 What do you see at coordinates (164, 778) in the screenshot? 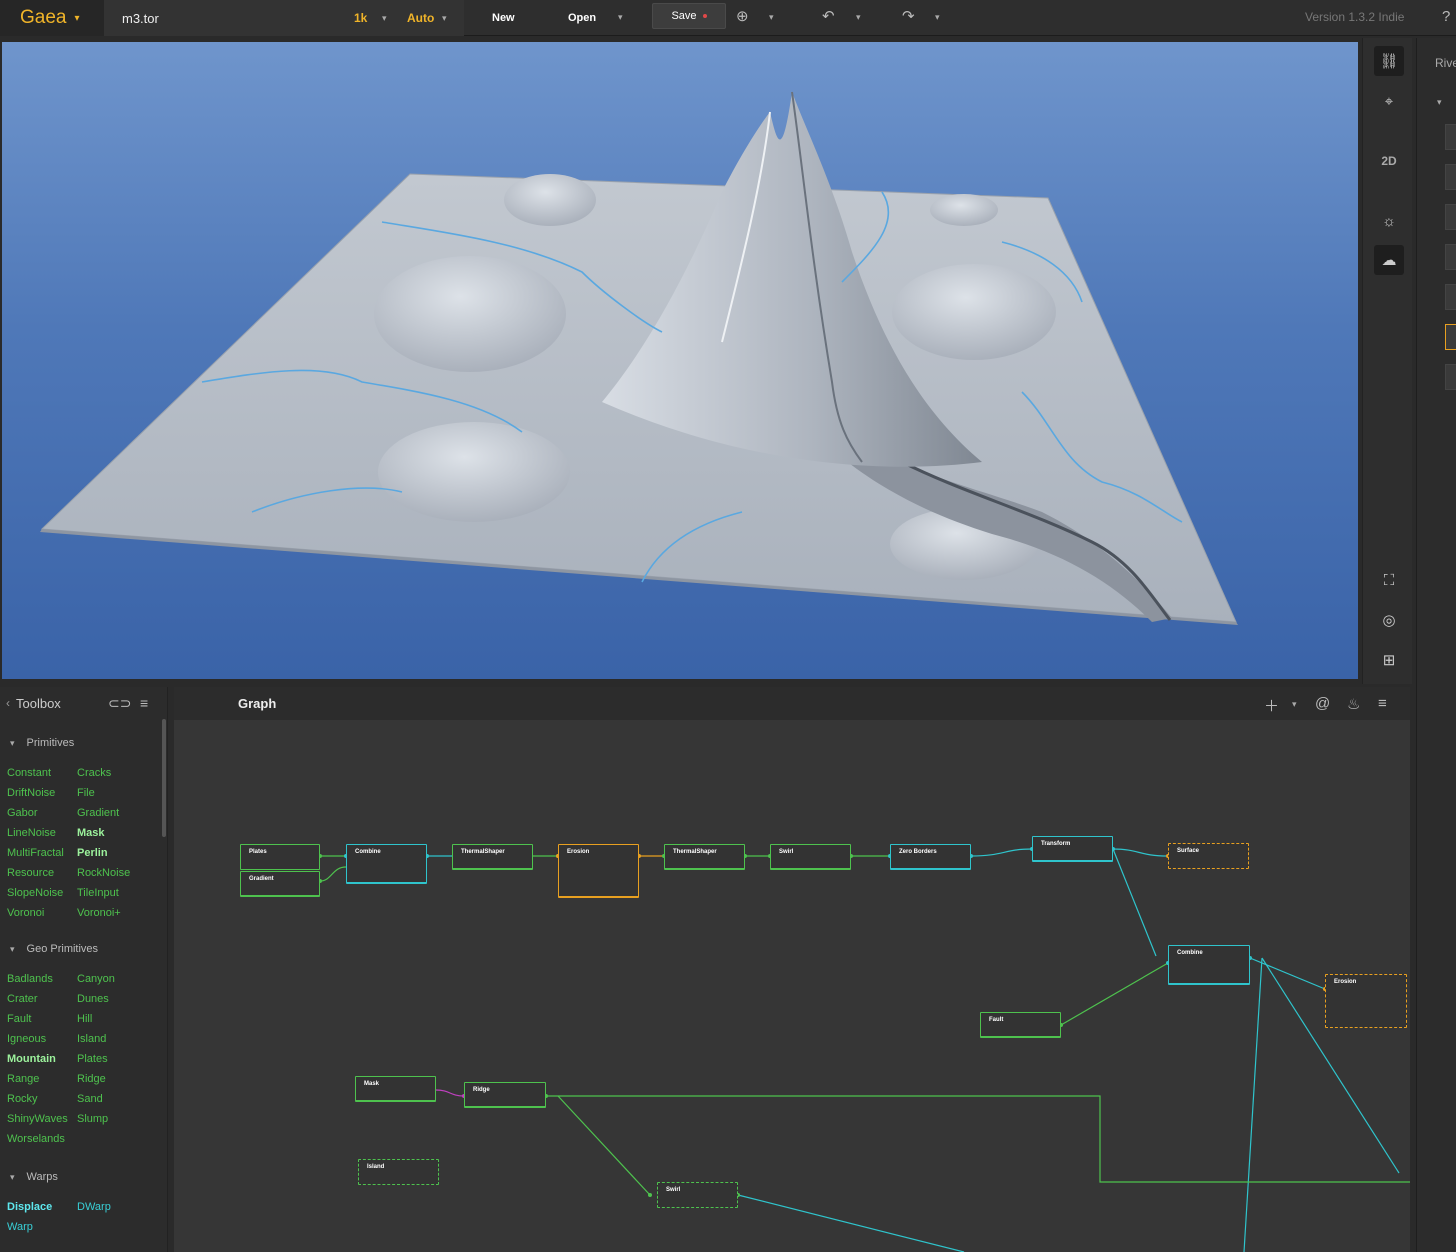
I see `toolbox-scrollbar` at bounding box center [164, 778].